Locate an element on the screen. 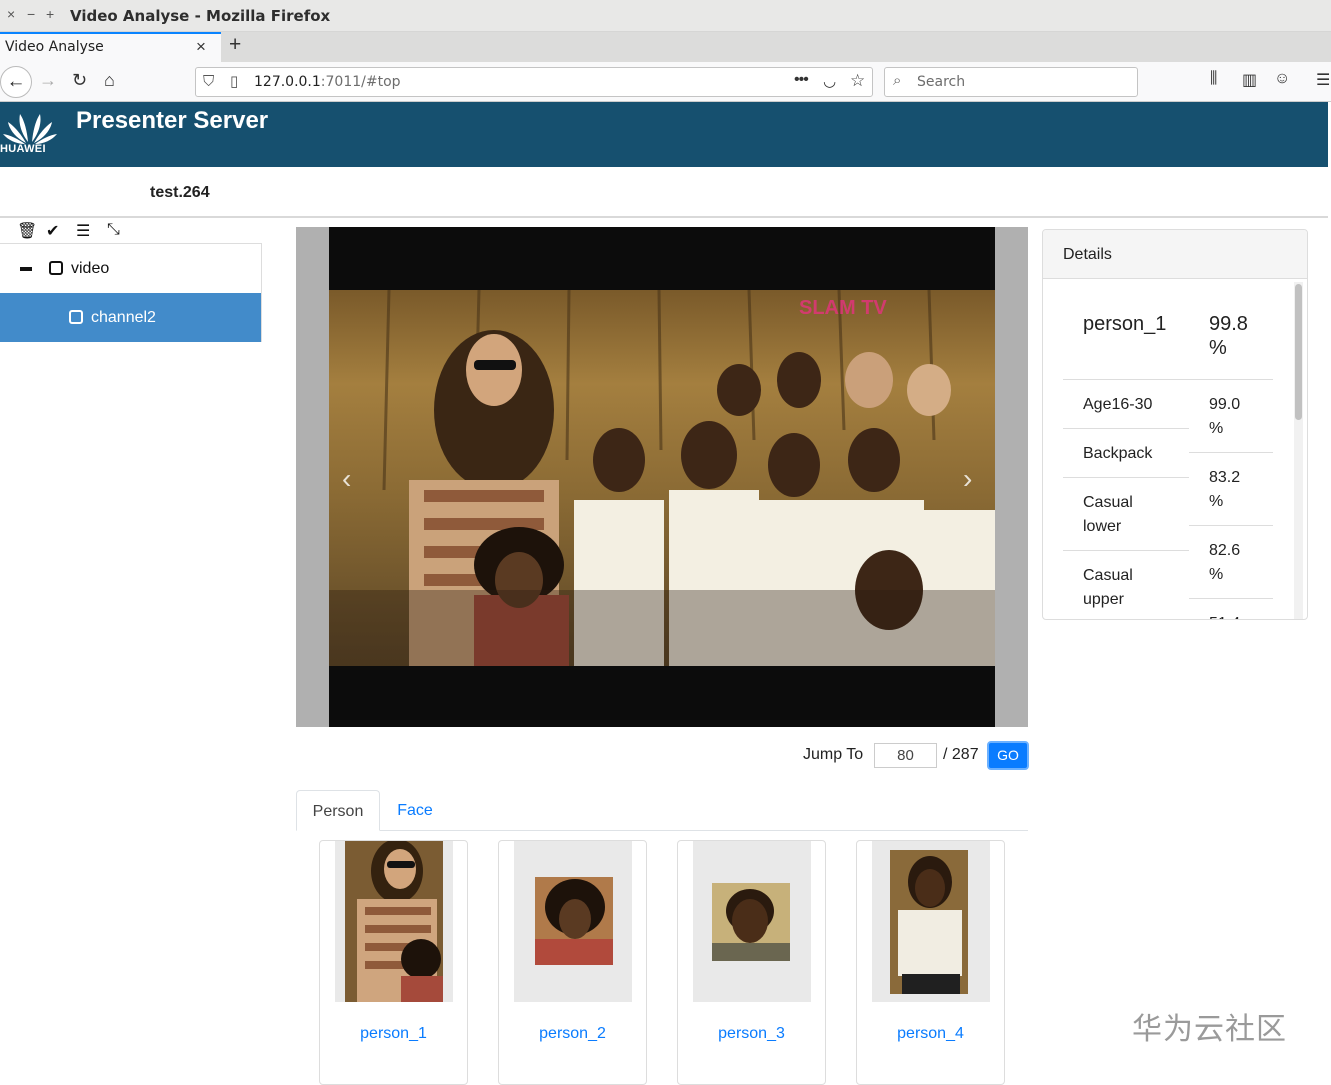 The height and width of the screenshot is (1085, 1331). attribute-value: 99.0 is located at coordinates (1225, 404).